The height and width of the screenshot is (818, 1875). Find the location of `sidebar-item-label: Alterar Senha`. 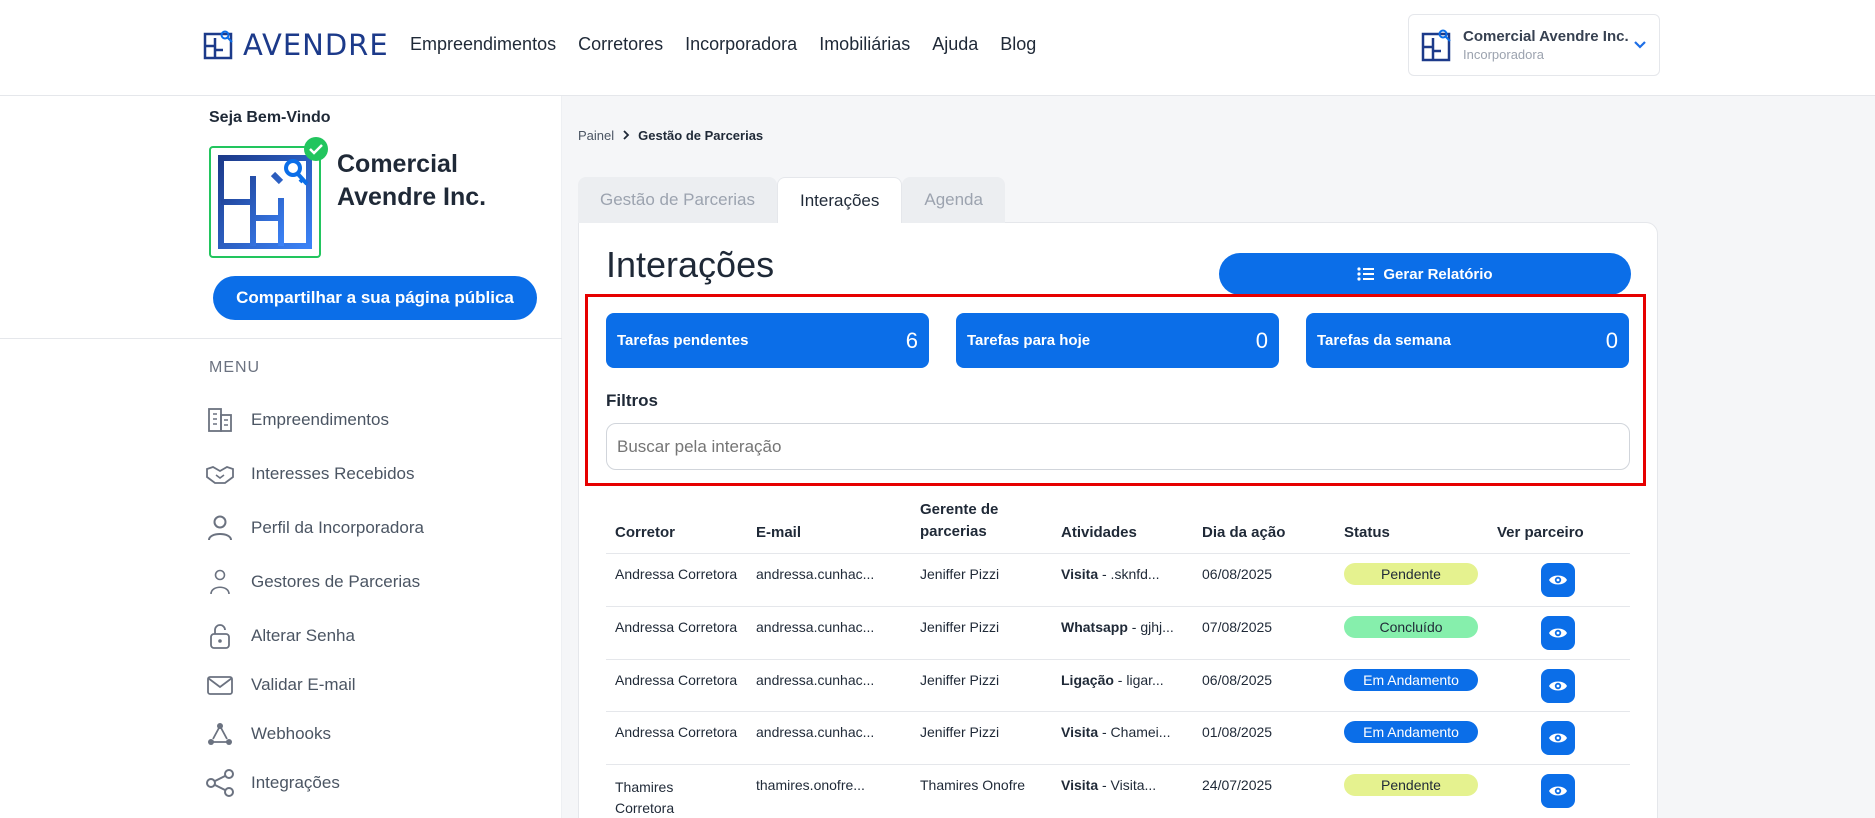

sidebar-item-label: Alterar Senha is located at coordinates (303, 635).